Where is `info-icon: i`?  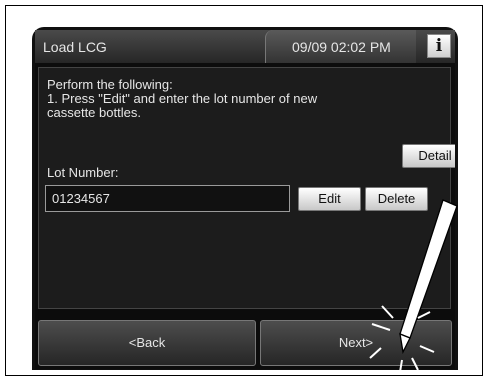 info-icon: i is located at coordinates (439, 46).